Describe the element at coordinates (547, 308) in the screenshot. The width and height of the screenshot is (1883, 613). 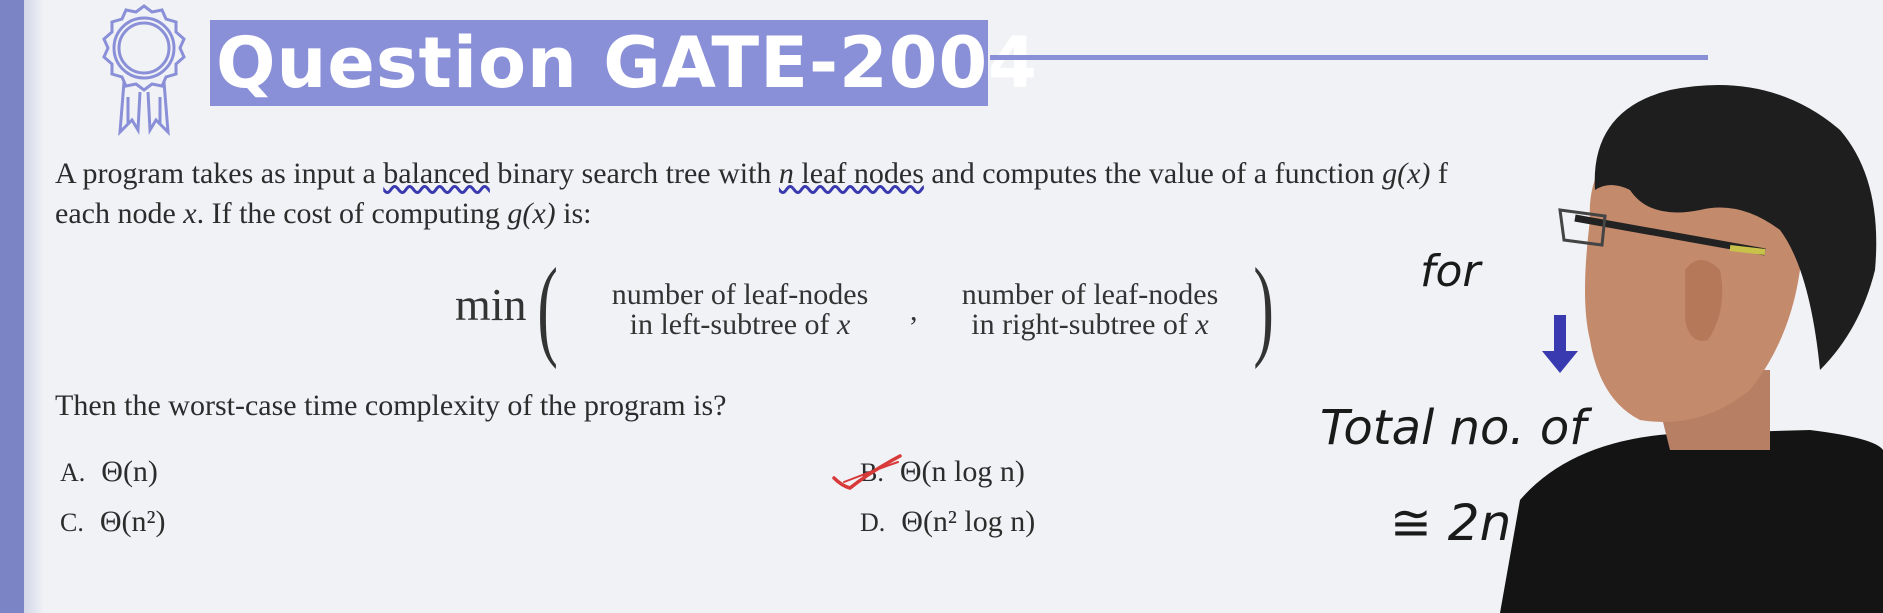
I see `formula-left-paren: (` at that location.